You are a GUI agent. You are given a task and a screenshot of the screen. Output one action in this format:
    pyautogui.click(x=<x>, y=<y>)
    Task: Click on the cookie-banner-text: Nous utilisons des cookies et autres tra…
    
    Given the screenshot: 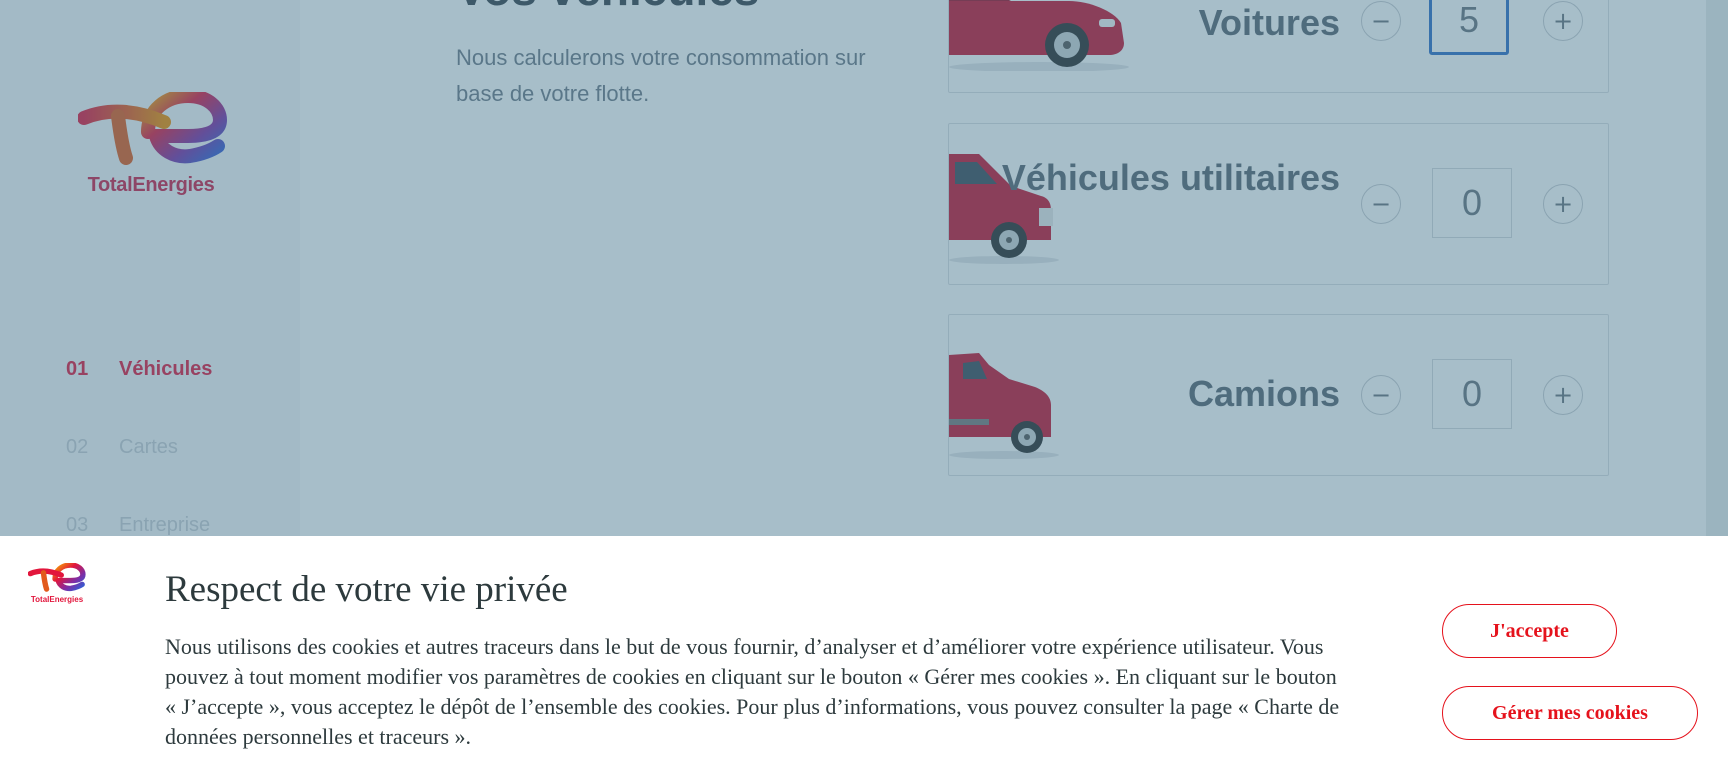 What is the action you would take?
    pyautogui.click(x=752, y=691)
    